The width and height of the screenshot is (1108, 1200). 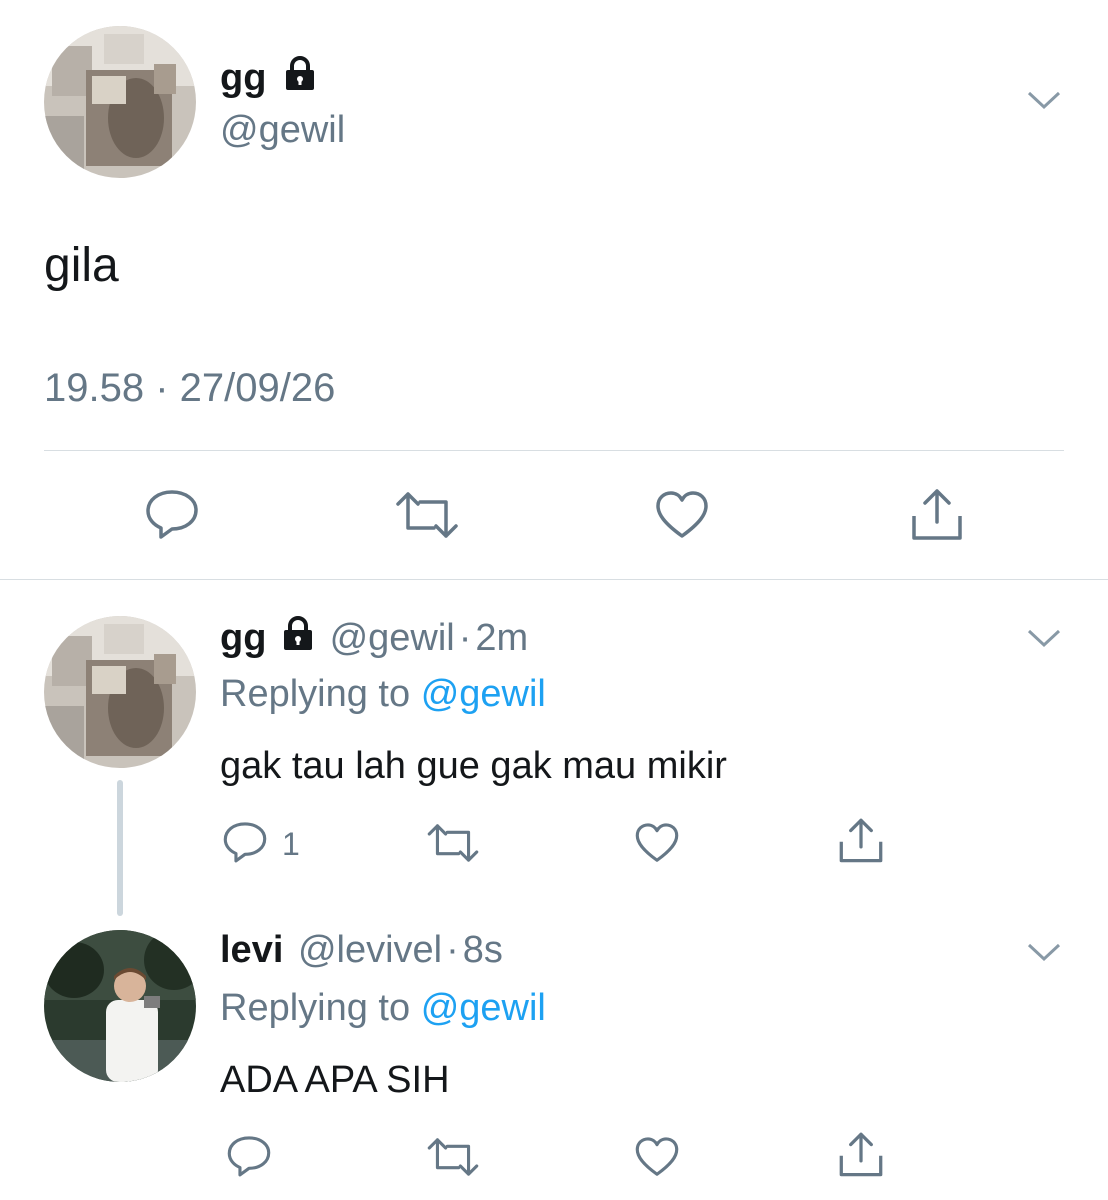 I want to click on reply-count: 1, so click(x=291, y=844).